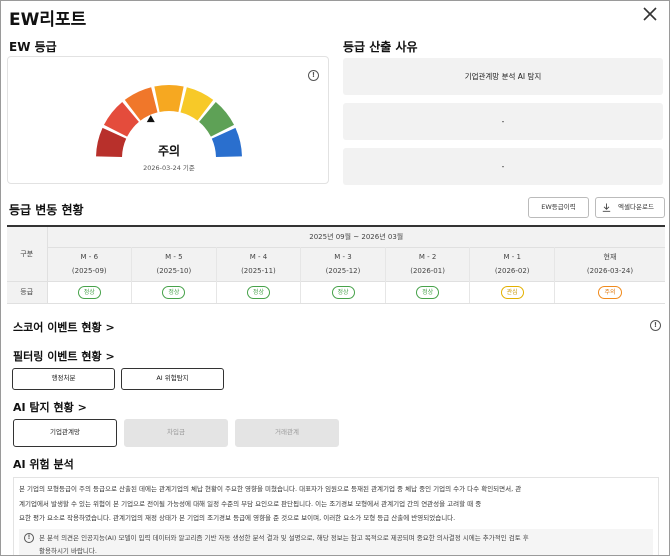 The width and height of the screenshot is (670, 556). What do you see at coordinates (503, 76) in the screenshot?
I see `reason-item-1: 기업관계망 분석 AI 탐지` at bounding box center [503, 76].